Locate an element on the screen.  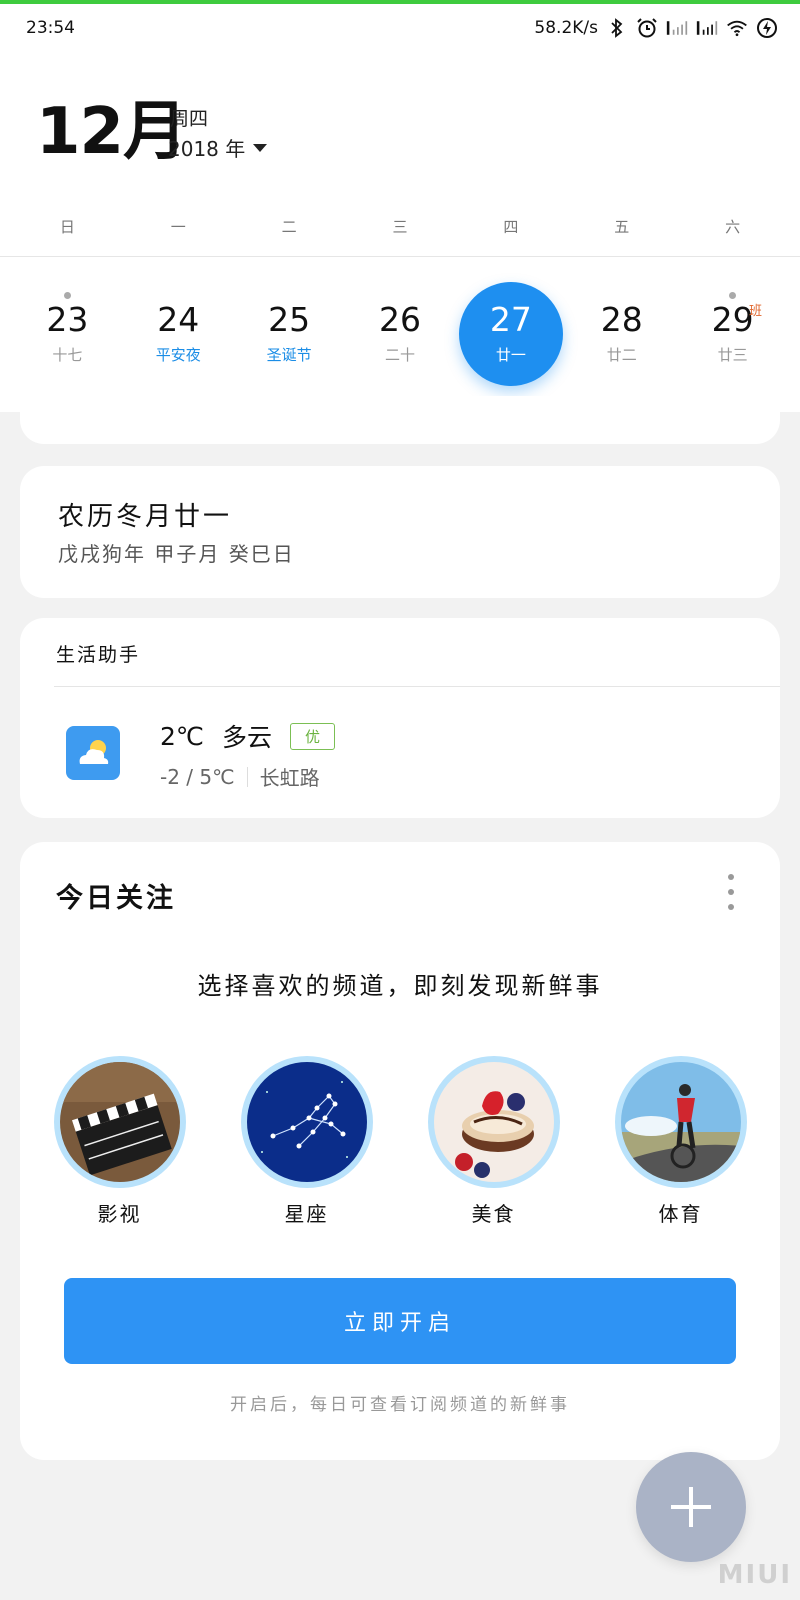
life-assistant-title: 生活助手 is located at coordinates (98, 655).